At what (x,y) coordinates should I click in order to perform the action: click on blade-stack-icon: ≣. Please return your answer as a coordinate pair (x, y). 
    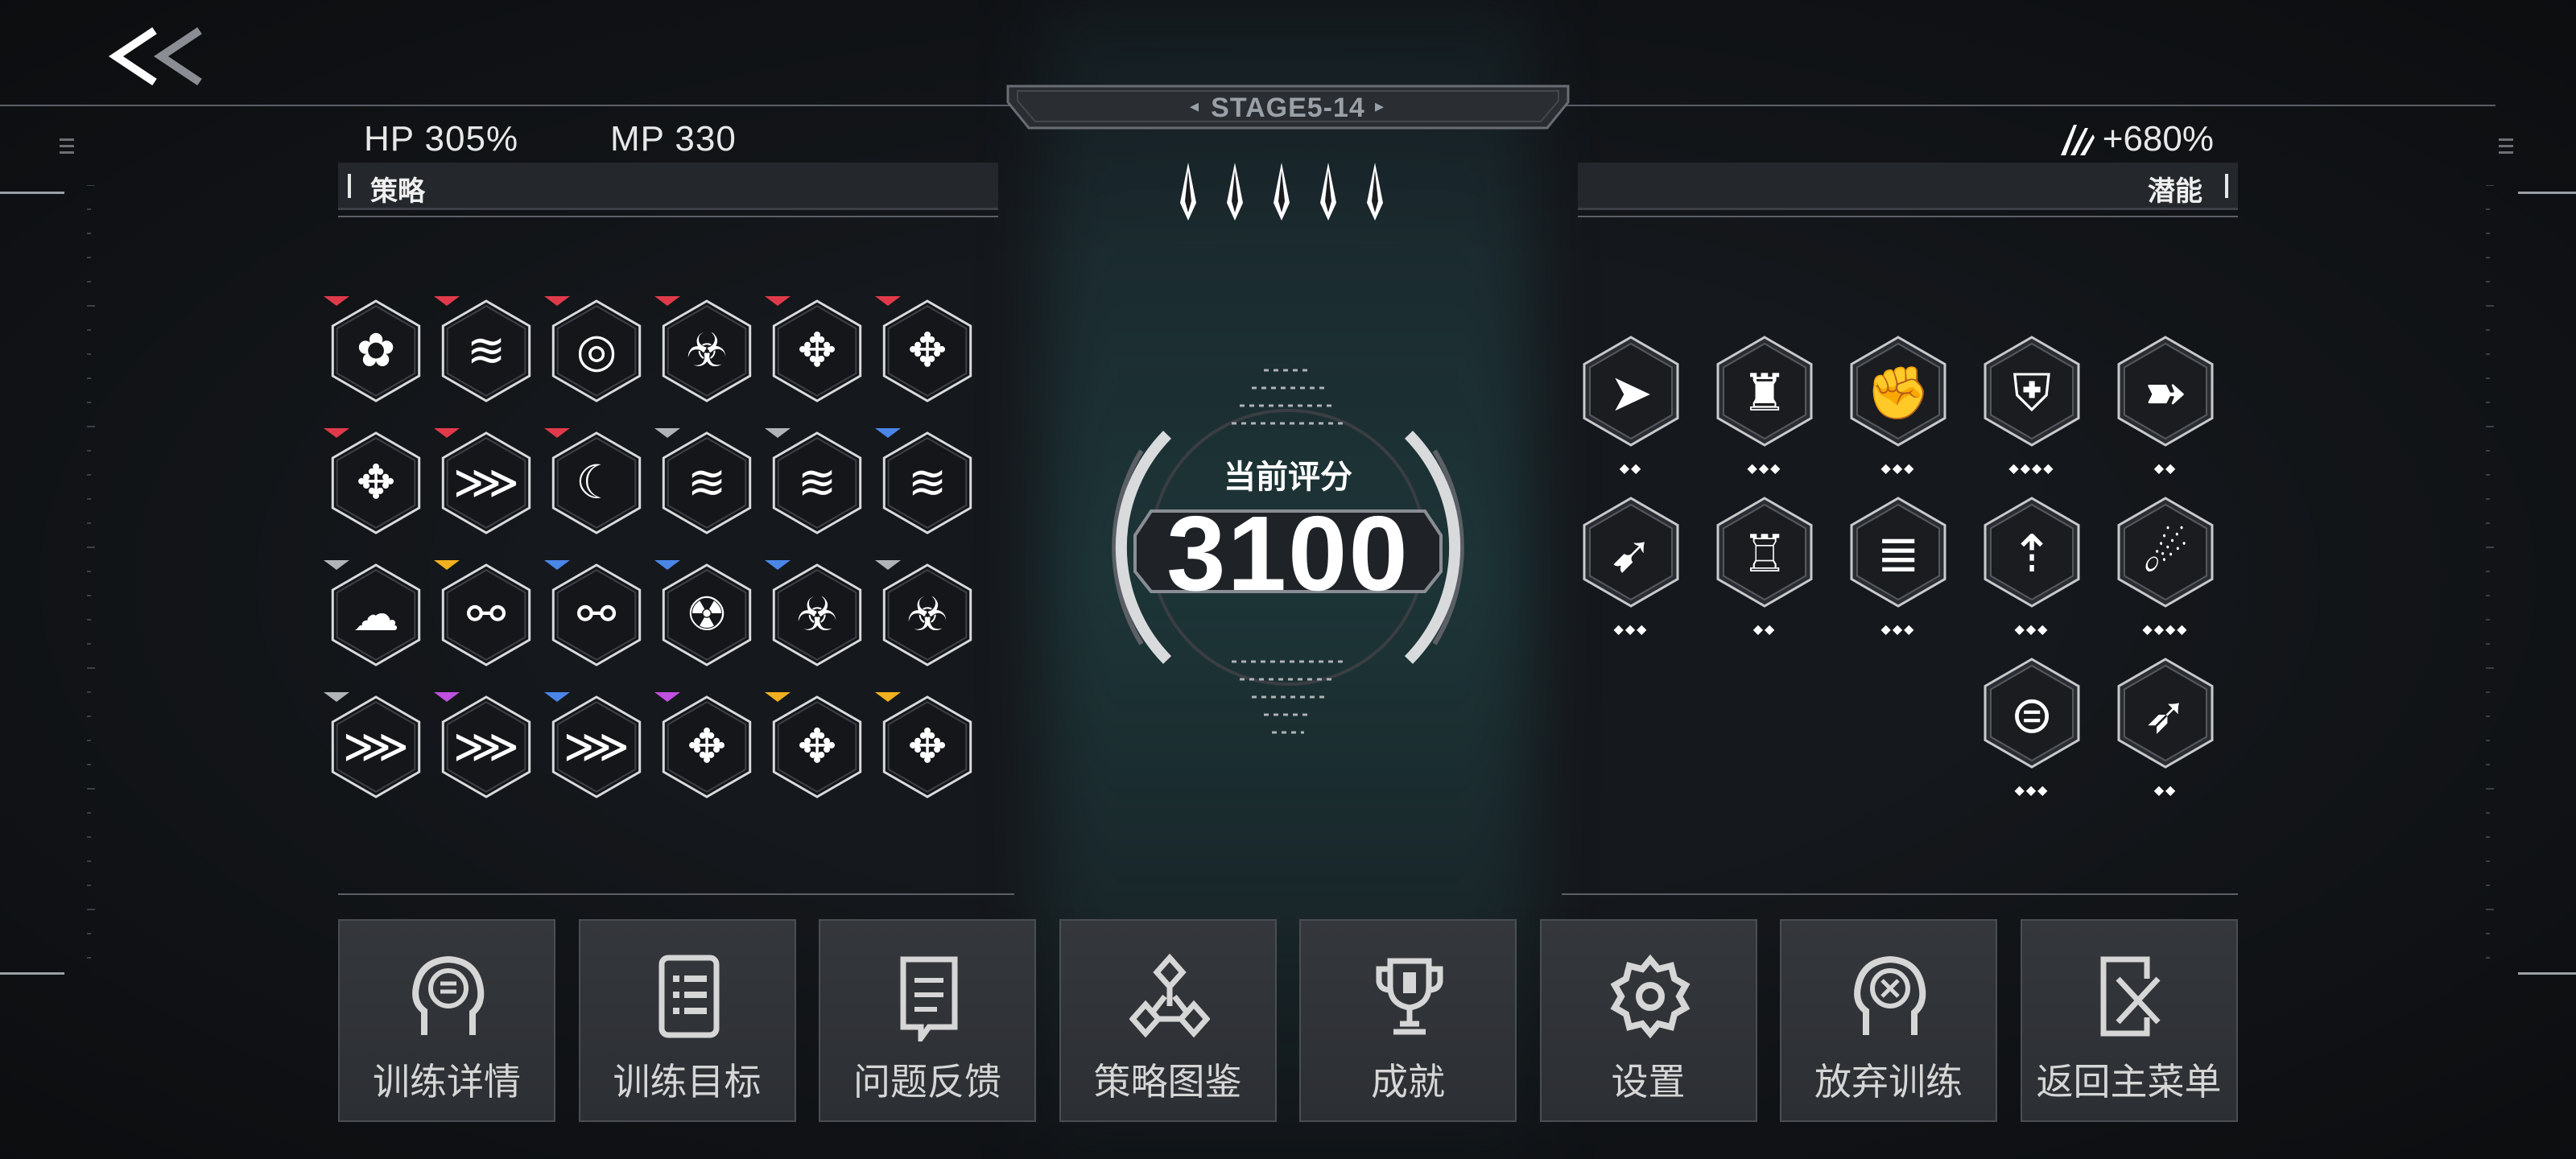
    Looking at the image, I should click on (1898, 554).